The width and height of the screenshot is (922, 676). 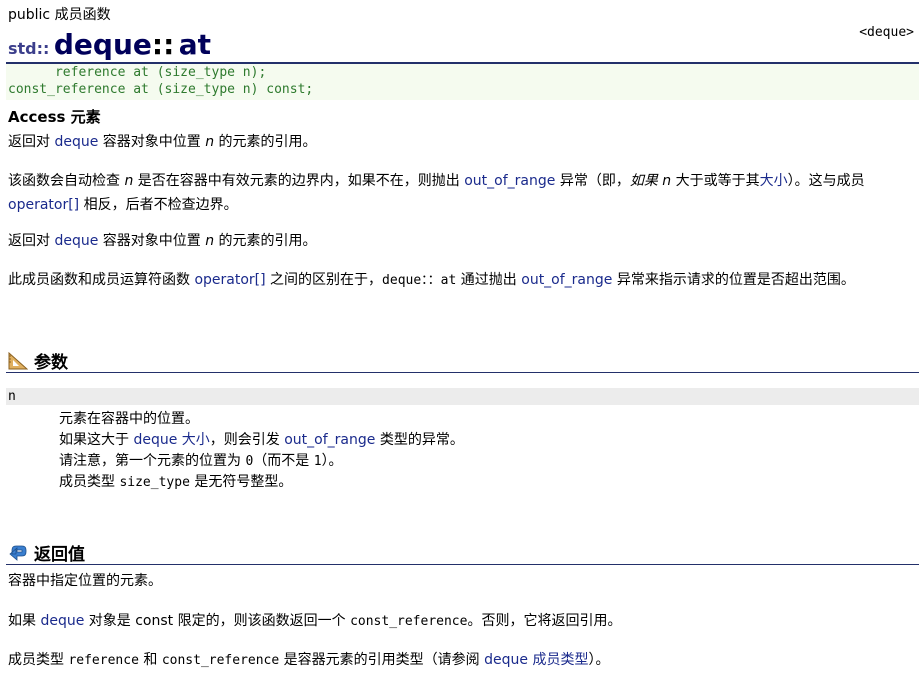 What do you see at coordinates (161, 89) in the screenshot?
I see `prototype-line: const_reference at (size_type n) const;` at bounding box center [161, 89].